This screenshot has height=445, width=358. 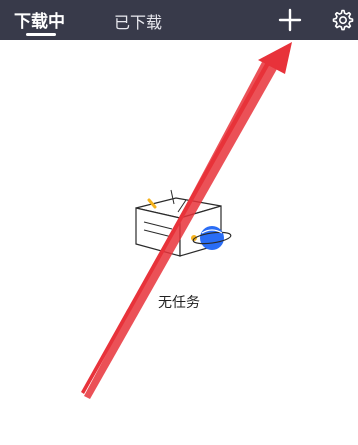 What do you see at coordinates (41, 34) in the screenshot?
I see `active-tab-indicator` at bounding box center [41, 34].